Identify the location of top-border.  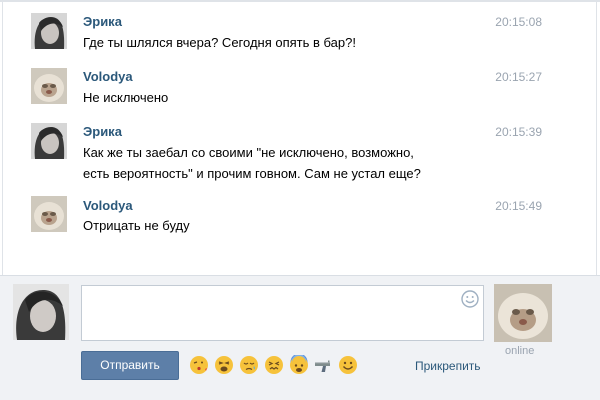
(300, 1).